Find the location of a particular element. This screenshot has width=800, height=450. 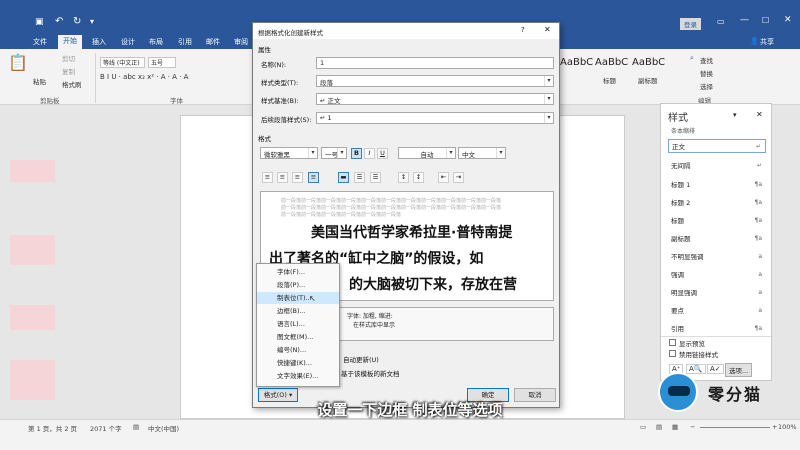

web-layout-icon: ▦ is located at coordinates (675, 427).